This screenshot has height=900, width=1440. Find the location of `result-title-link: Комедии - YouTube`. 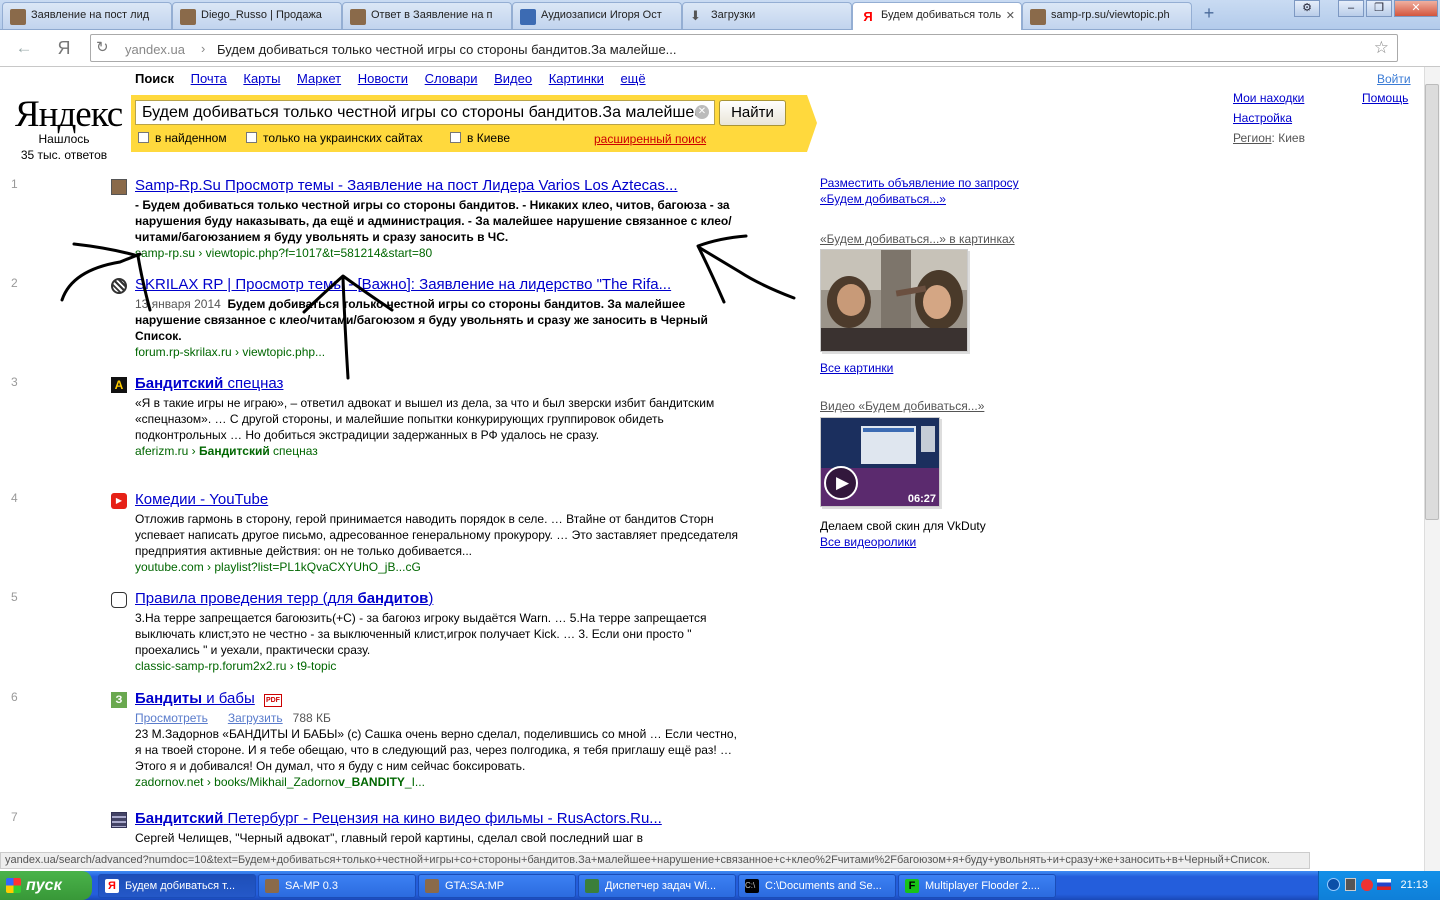

result-title-link: Комедии - YouTube is located at coordinates (201, 499).